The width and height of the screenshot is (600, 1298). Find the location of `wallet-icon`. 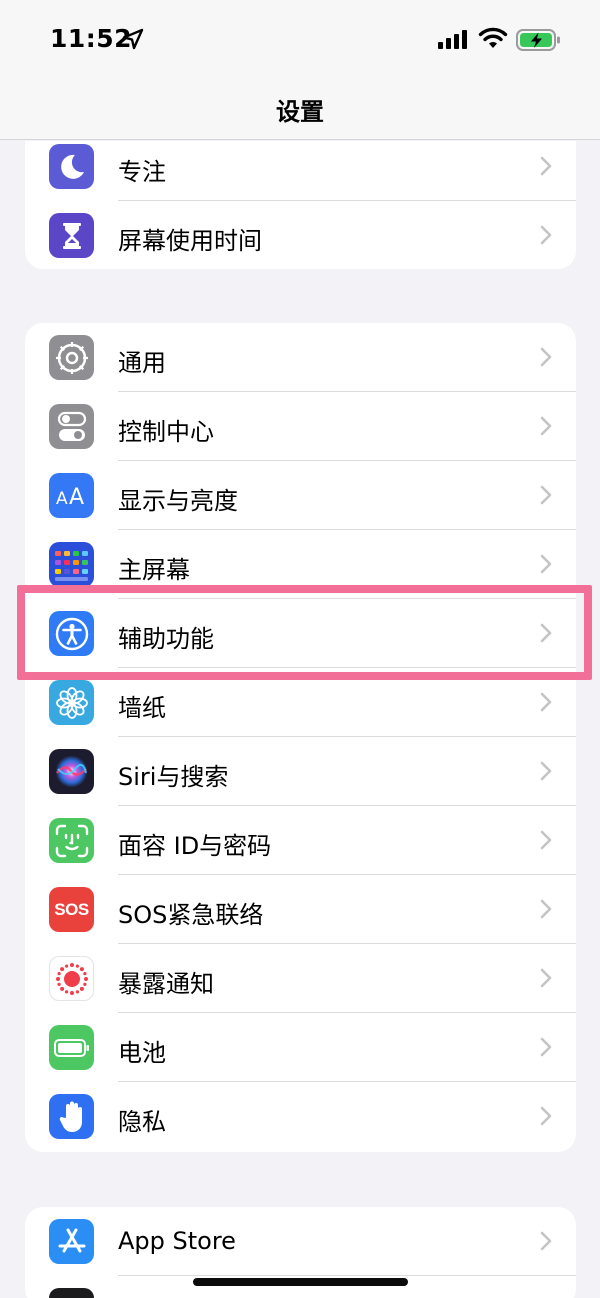

wallet-icon is located at coordinates (71, 1293).